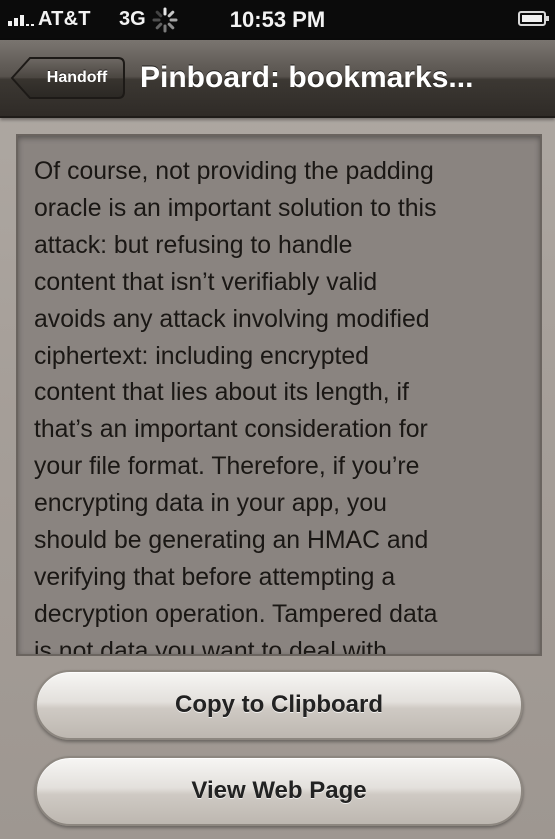  Describe the element at coordinates (232, 319) in the screenshot. I see `text-line: avoids any attack involving modified` at that location.